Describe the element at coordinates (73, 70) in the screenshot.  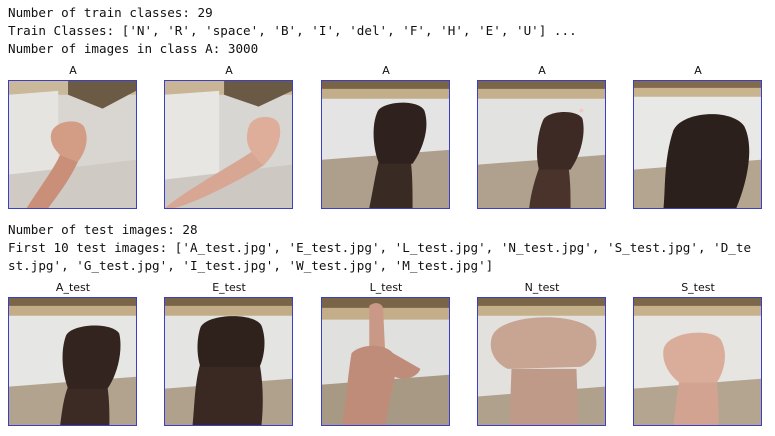
I see `train-image-title-1: A` at that location.